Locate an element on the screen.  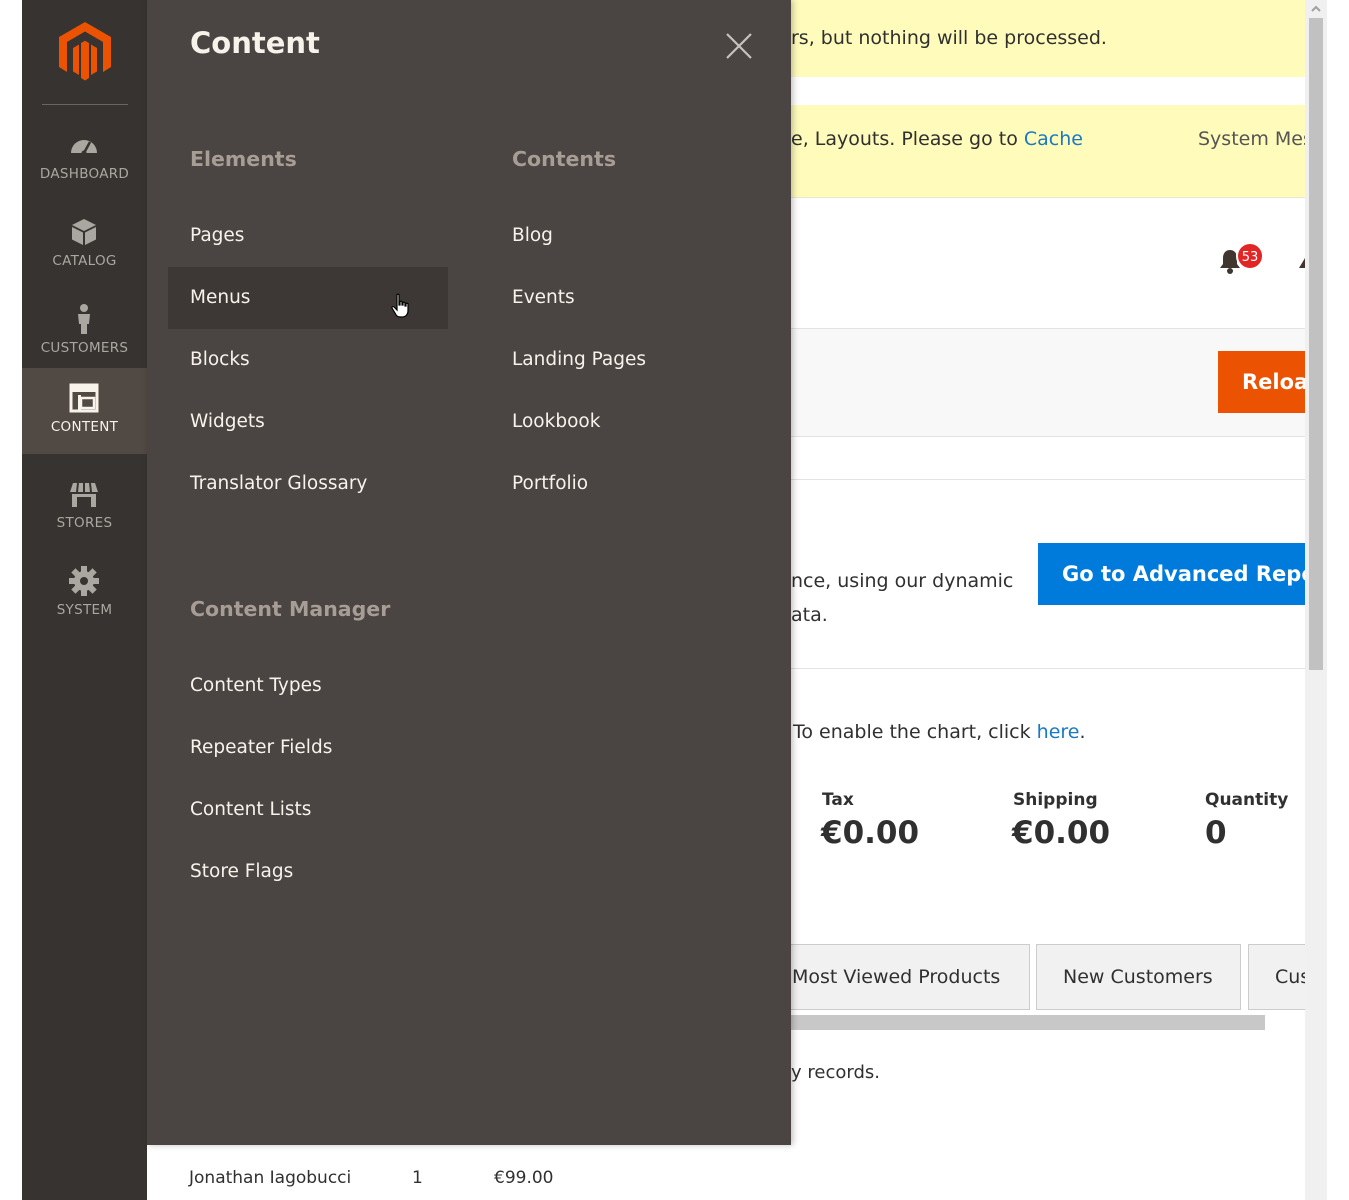
right-gutter is located at coordinates (1338, 600).